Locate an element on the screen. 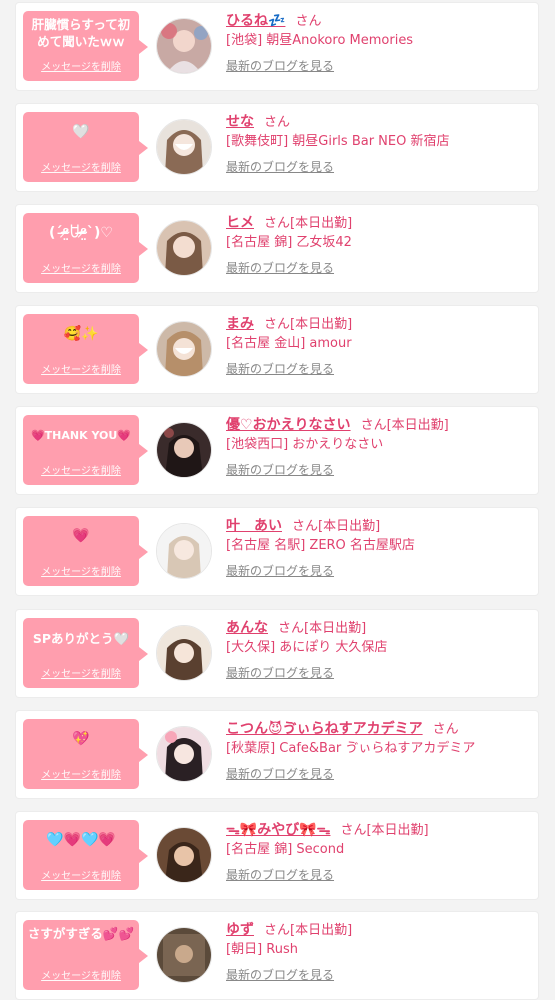 The width and height of the screenshot is (555, 1000). shop-label: [大久保] あにぽり 大久保店 is located at coordinates (307, 647).